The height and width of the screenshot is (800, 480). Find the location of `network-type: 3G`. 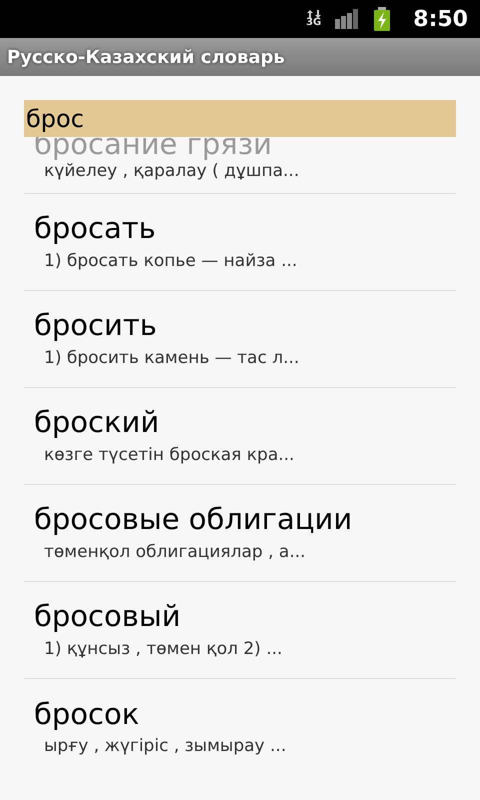

network-type: 3G is located at coordinates (314, 23).